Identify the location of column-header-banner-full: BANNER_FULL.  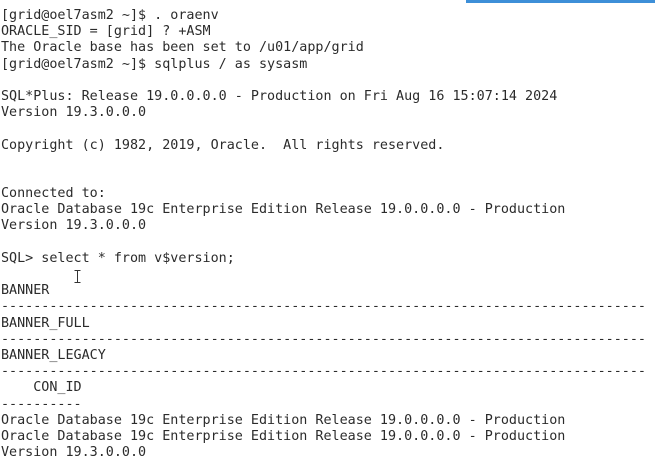
(45, 323).